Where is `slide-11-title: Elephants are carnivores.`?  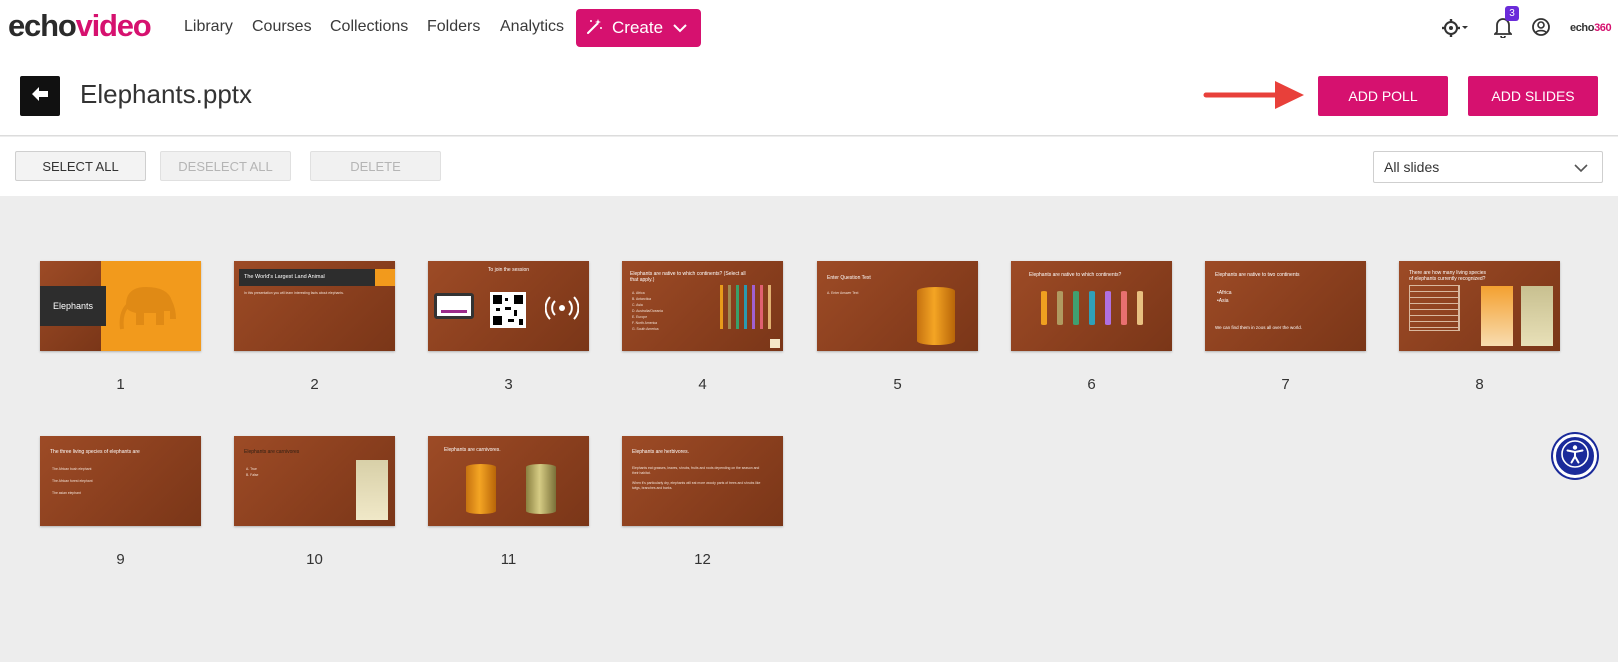
slide-11-title: Elephants are carnivores. is located at coordinates (472, 450).